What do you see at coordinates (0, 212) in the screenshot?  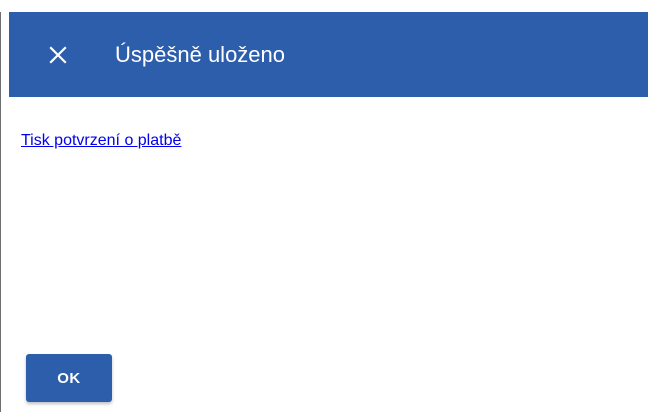 I see `left-edge-divider` at bounding box center [0, 212].